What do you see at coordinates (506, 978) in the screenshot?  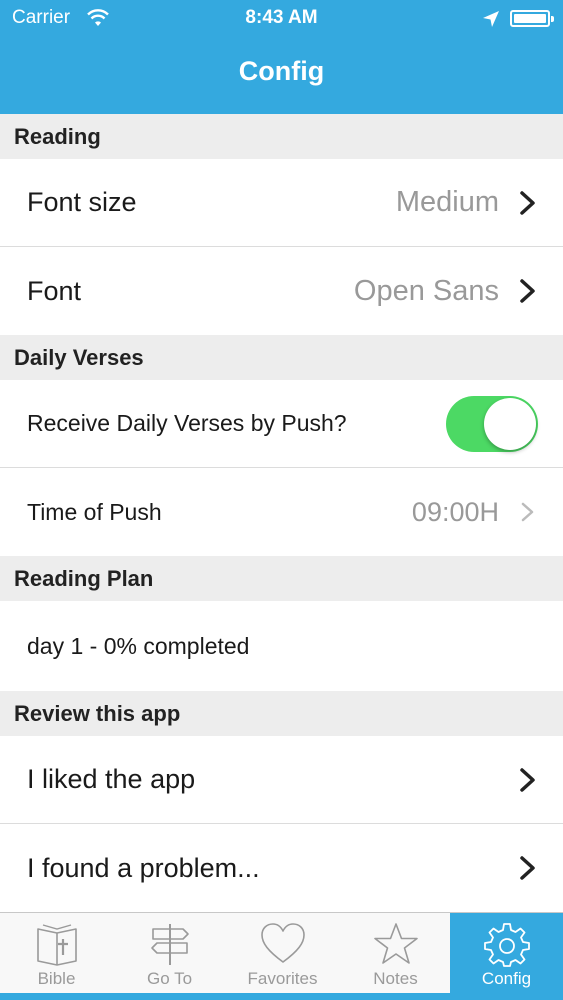 I see `tab-config-label: Config` at bounding box center [506, 978].